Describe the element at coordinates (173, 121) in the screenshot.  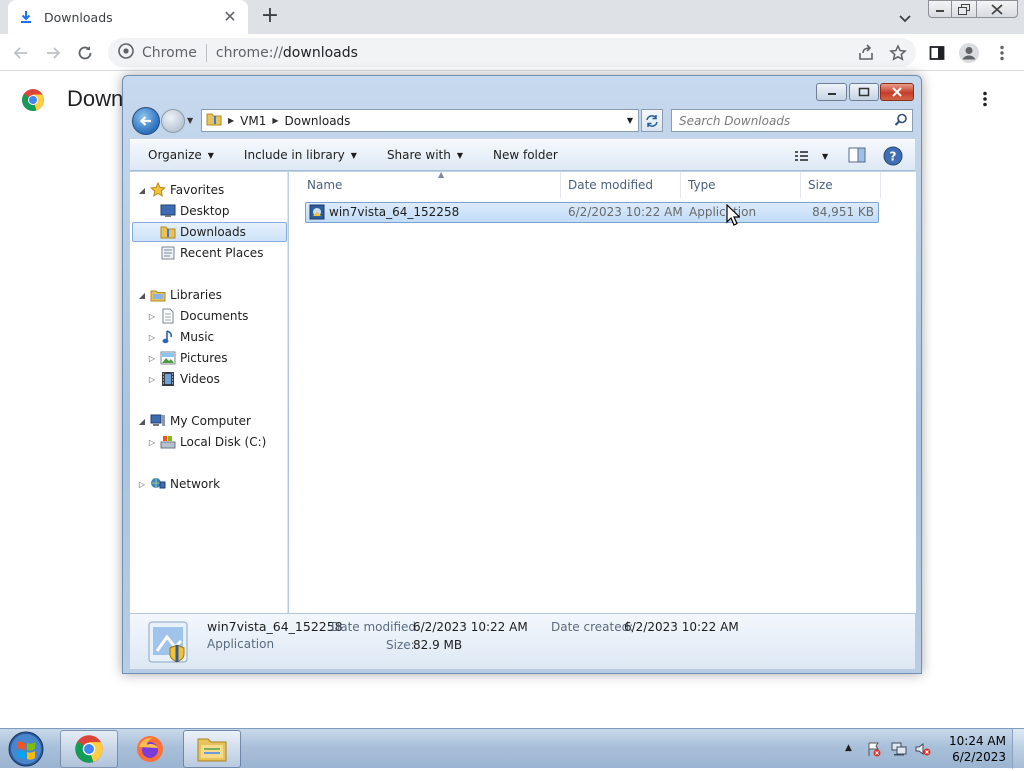
I see `explorer-forward-button` at that location.